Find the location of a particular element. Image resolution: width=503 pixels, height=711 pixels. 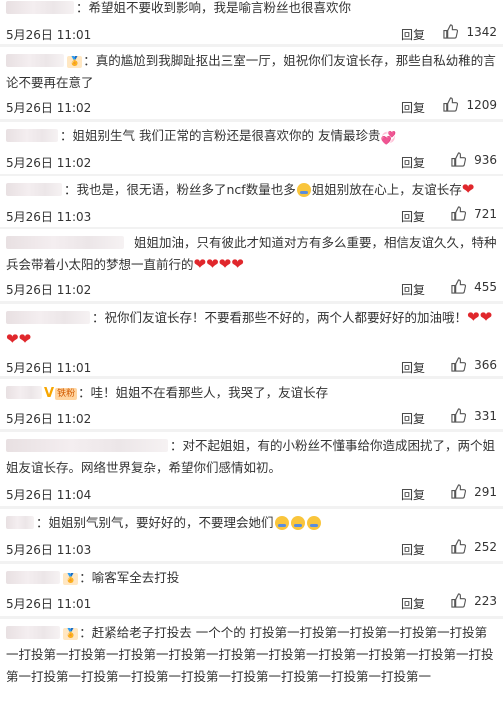

like-button: 252 is located at coordinates (474, 546).